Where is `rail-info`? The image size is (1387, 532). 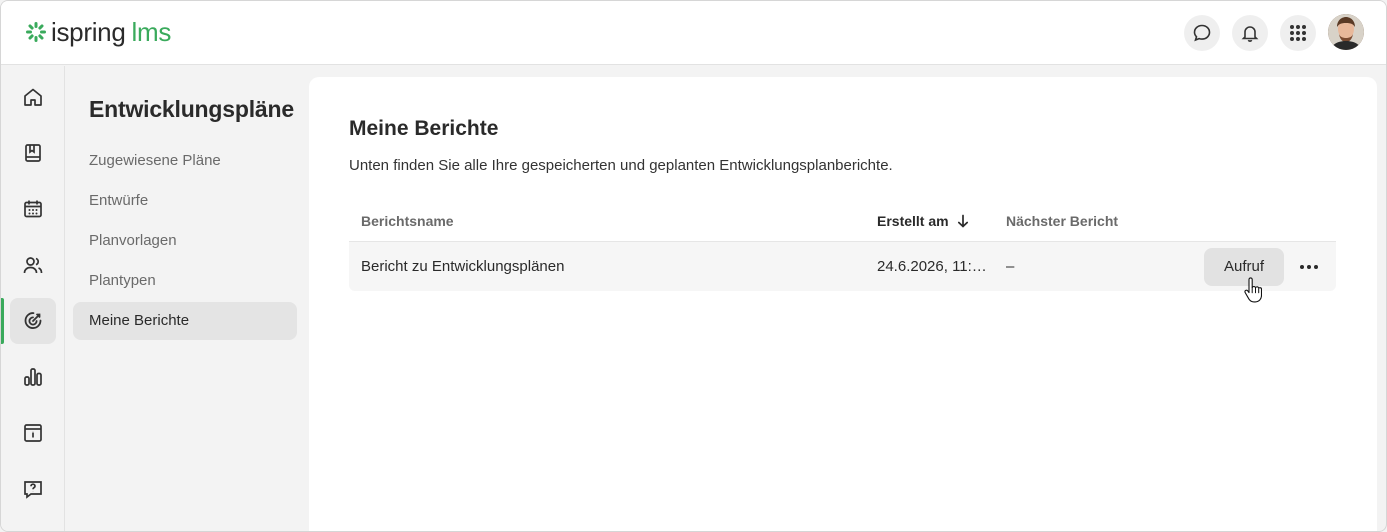 rail-info is located at coordinates (33, 433).